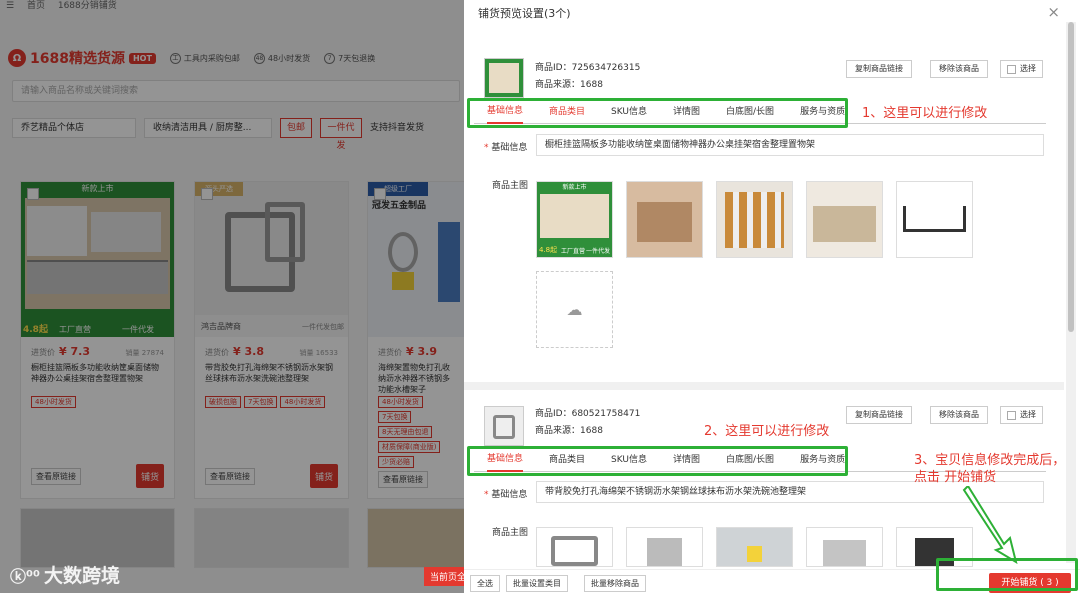  I want to click on main-image: 新款上市 4.8起 工厂直营 一件代发, so click(574, 219).